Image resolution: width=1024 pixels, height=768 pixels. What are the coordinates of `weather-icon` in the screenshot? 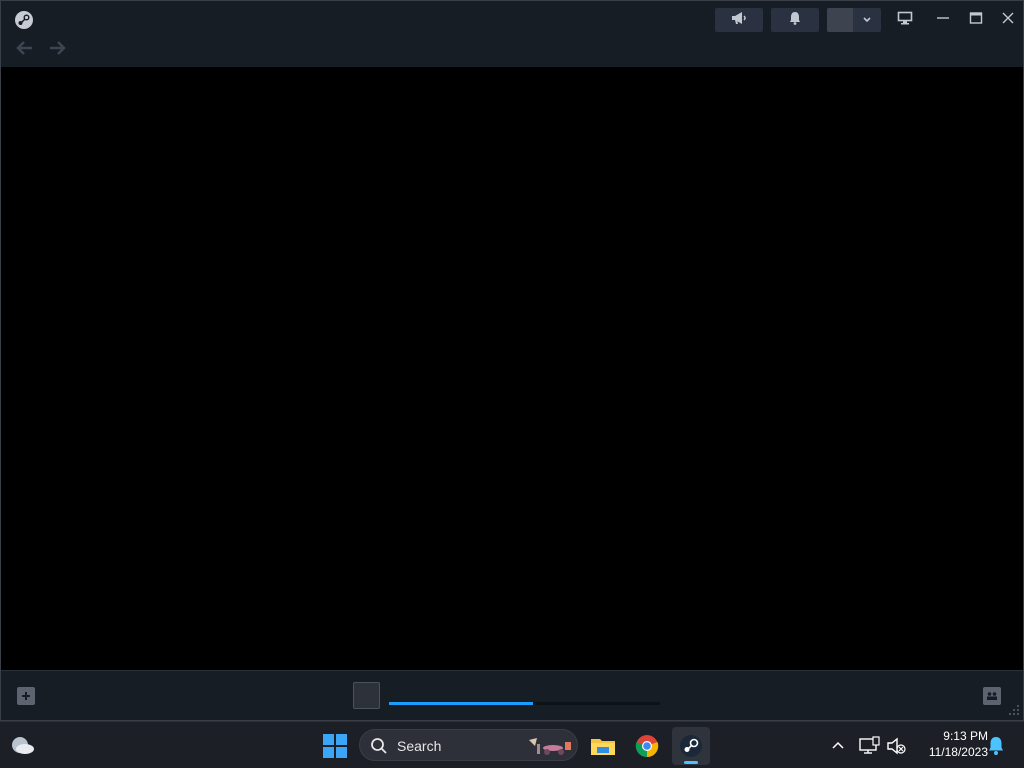 It's located at (23, 745).